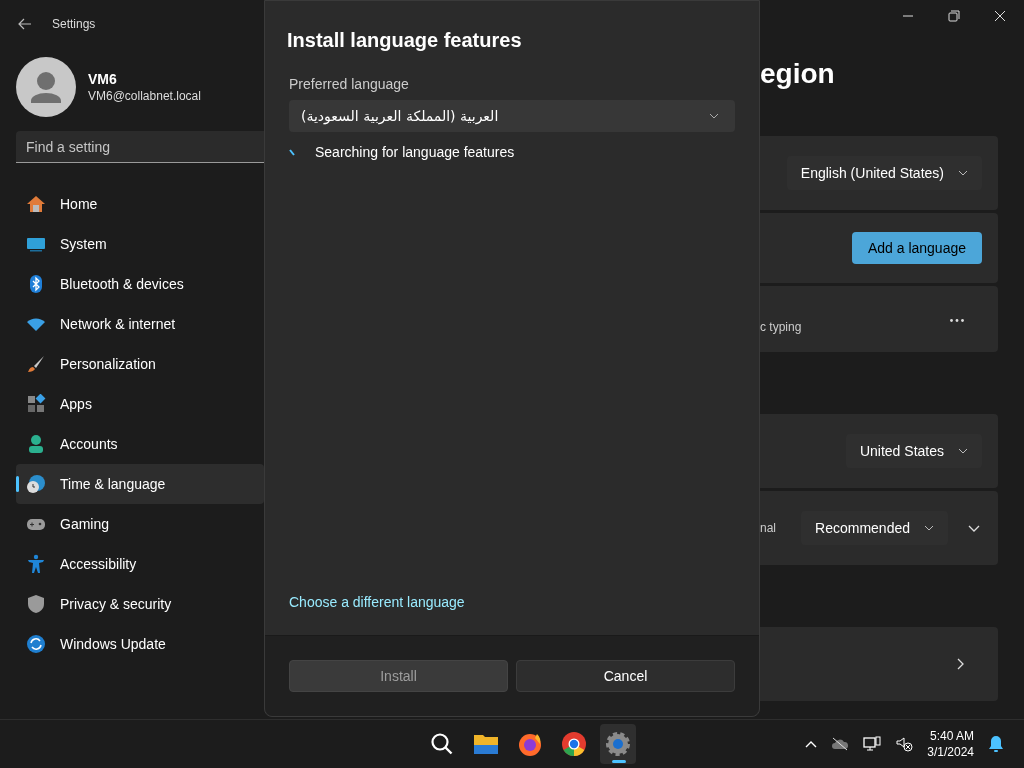  What do you see at coordinates (415, 152) in the screenshot?
I see `status-text: Searching for language features` at bounding box center [415, 152].